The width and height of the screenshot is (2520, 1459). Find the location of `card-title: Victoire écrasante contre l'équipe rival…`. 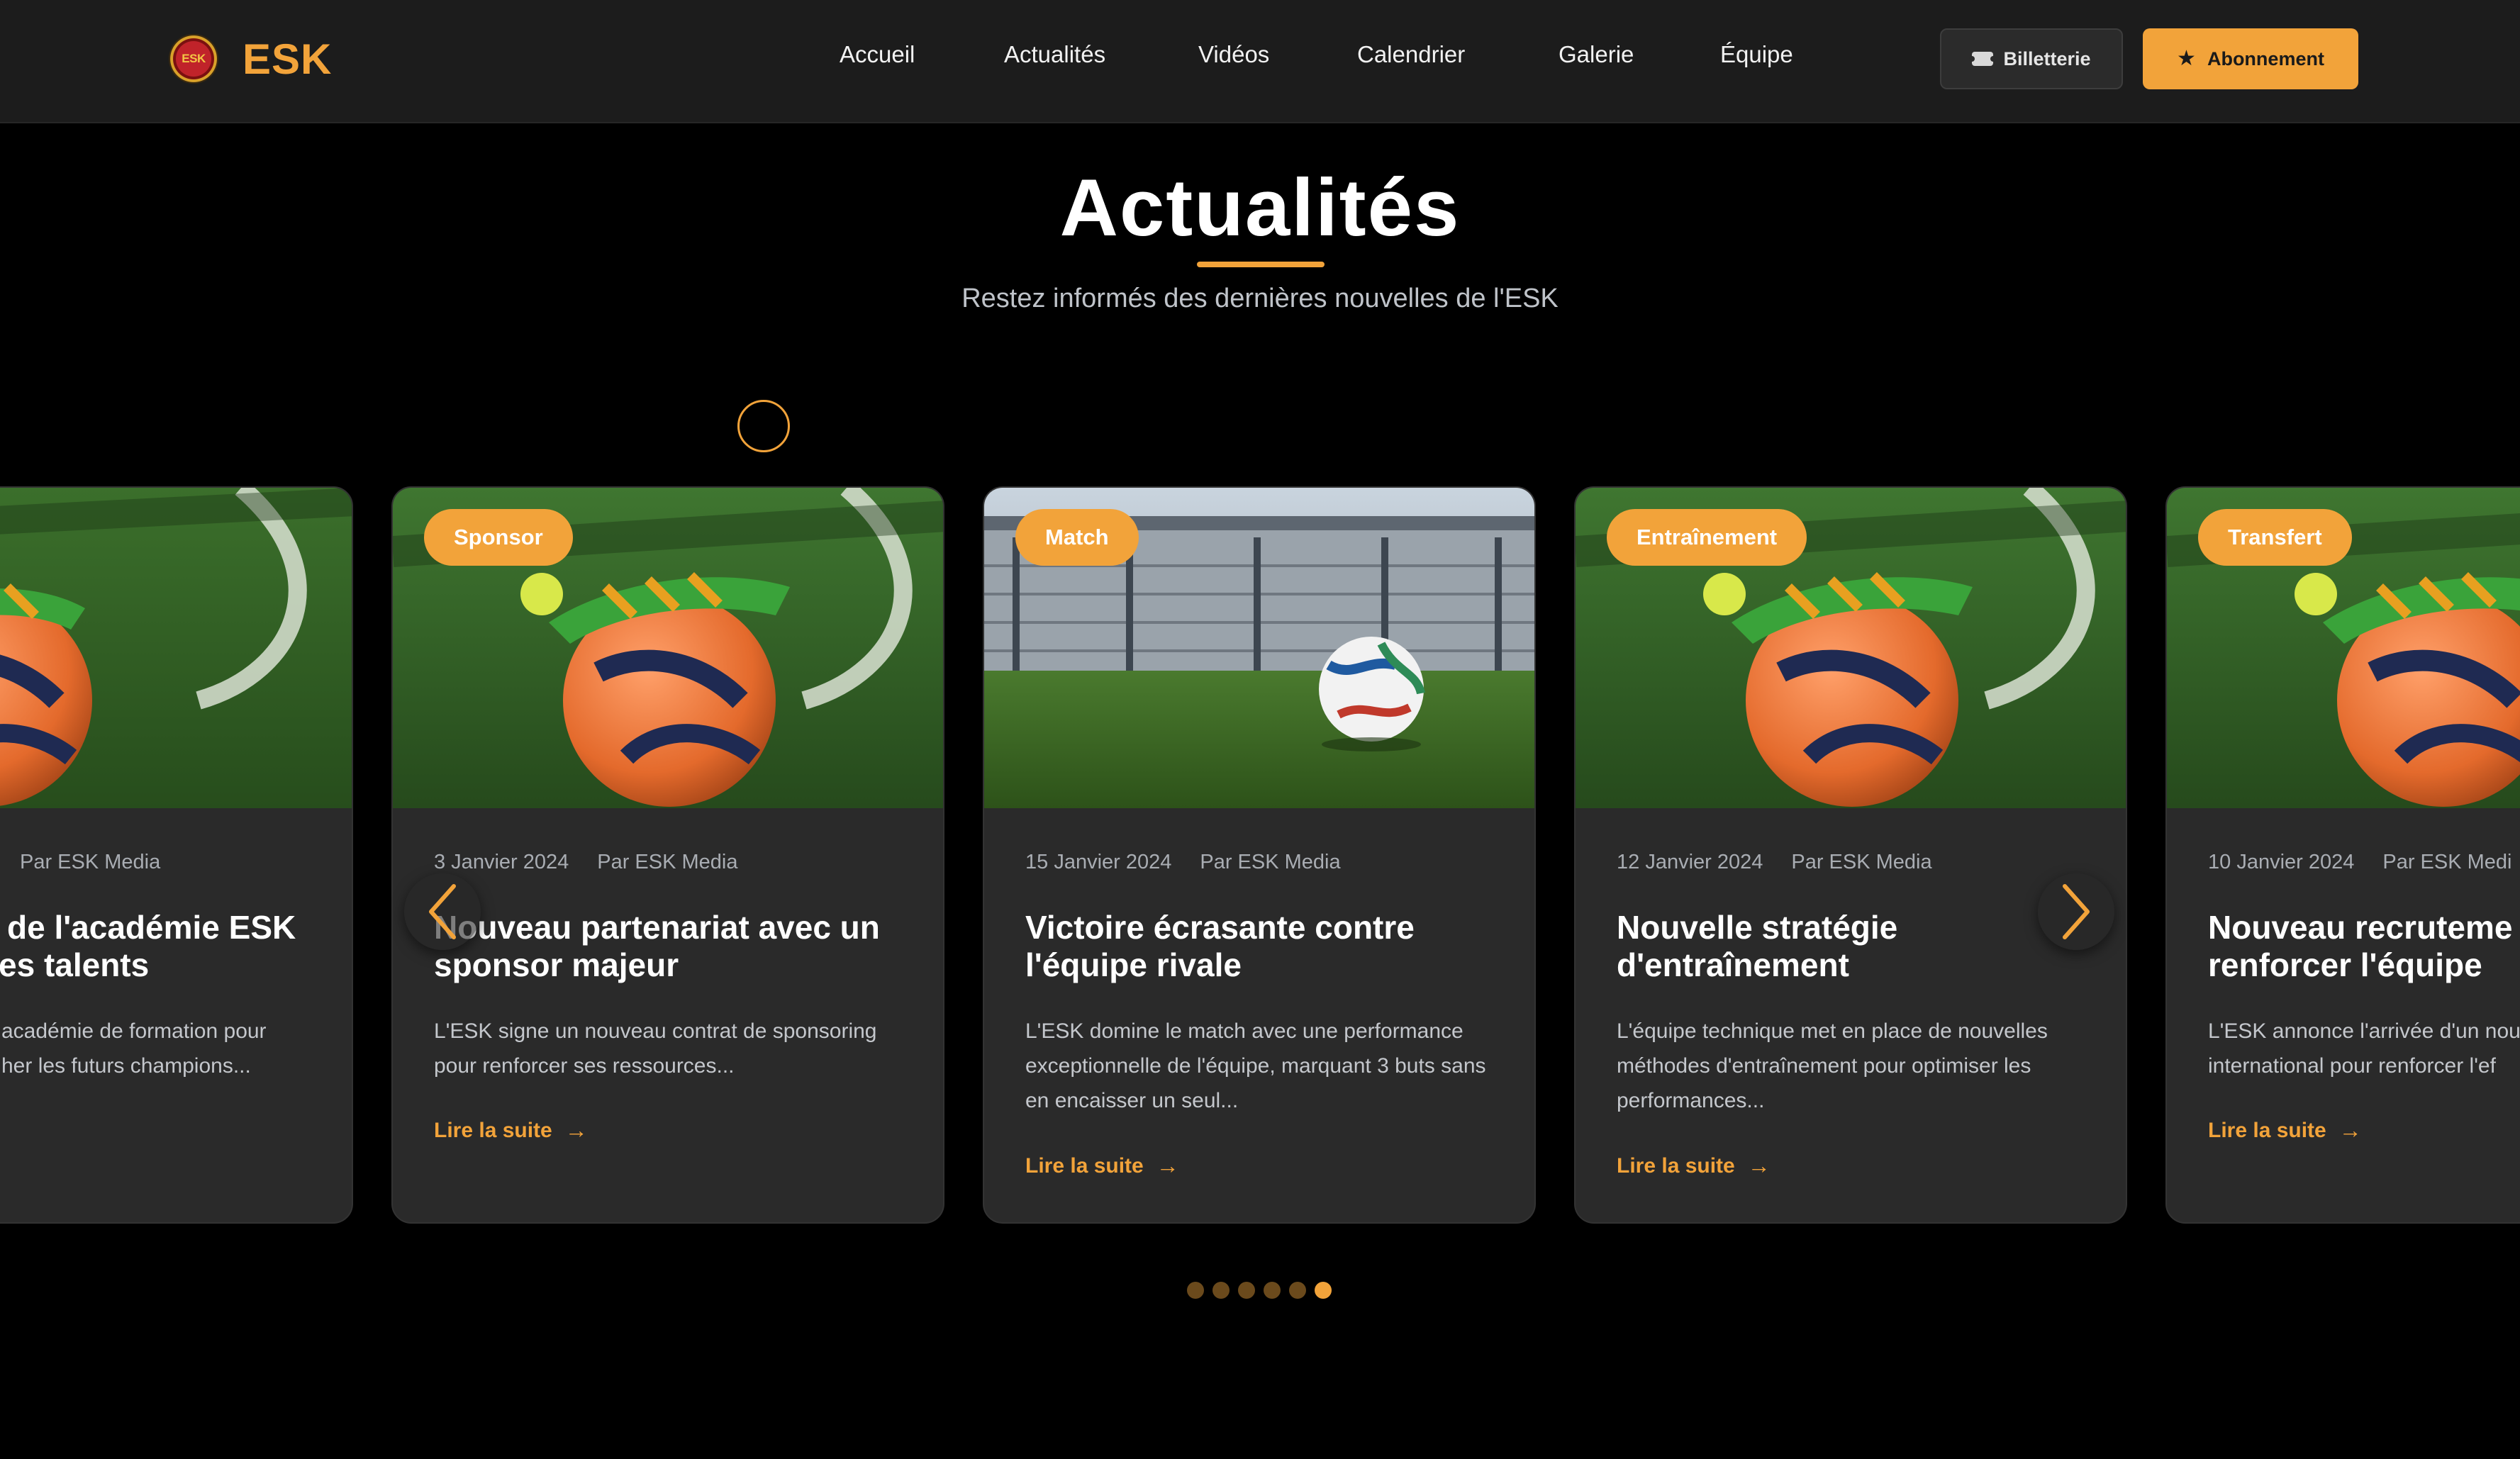

card-title: Victoire écrasante contre l'équipe rival… is located at coordinates (1270, 946).